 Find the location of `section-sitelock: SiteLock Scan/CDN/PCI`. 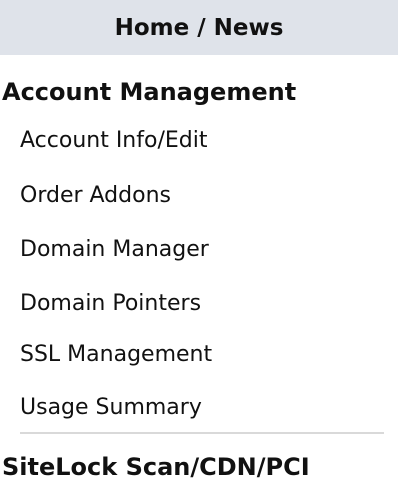

section-sitelock: SiteLock Scan/CDN/PCI is located at coordinates (156, 467).